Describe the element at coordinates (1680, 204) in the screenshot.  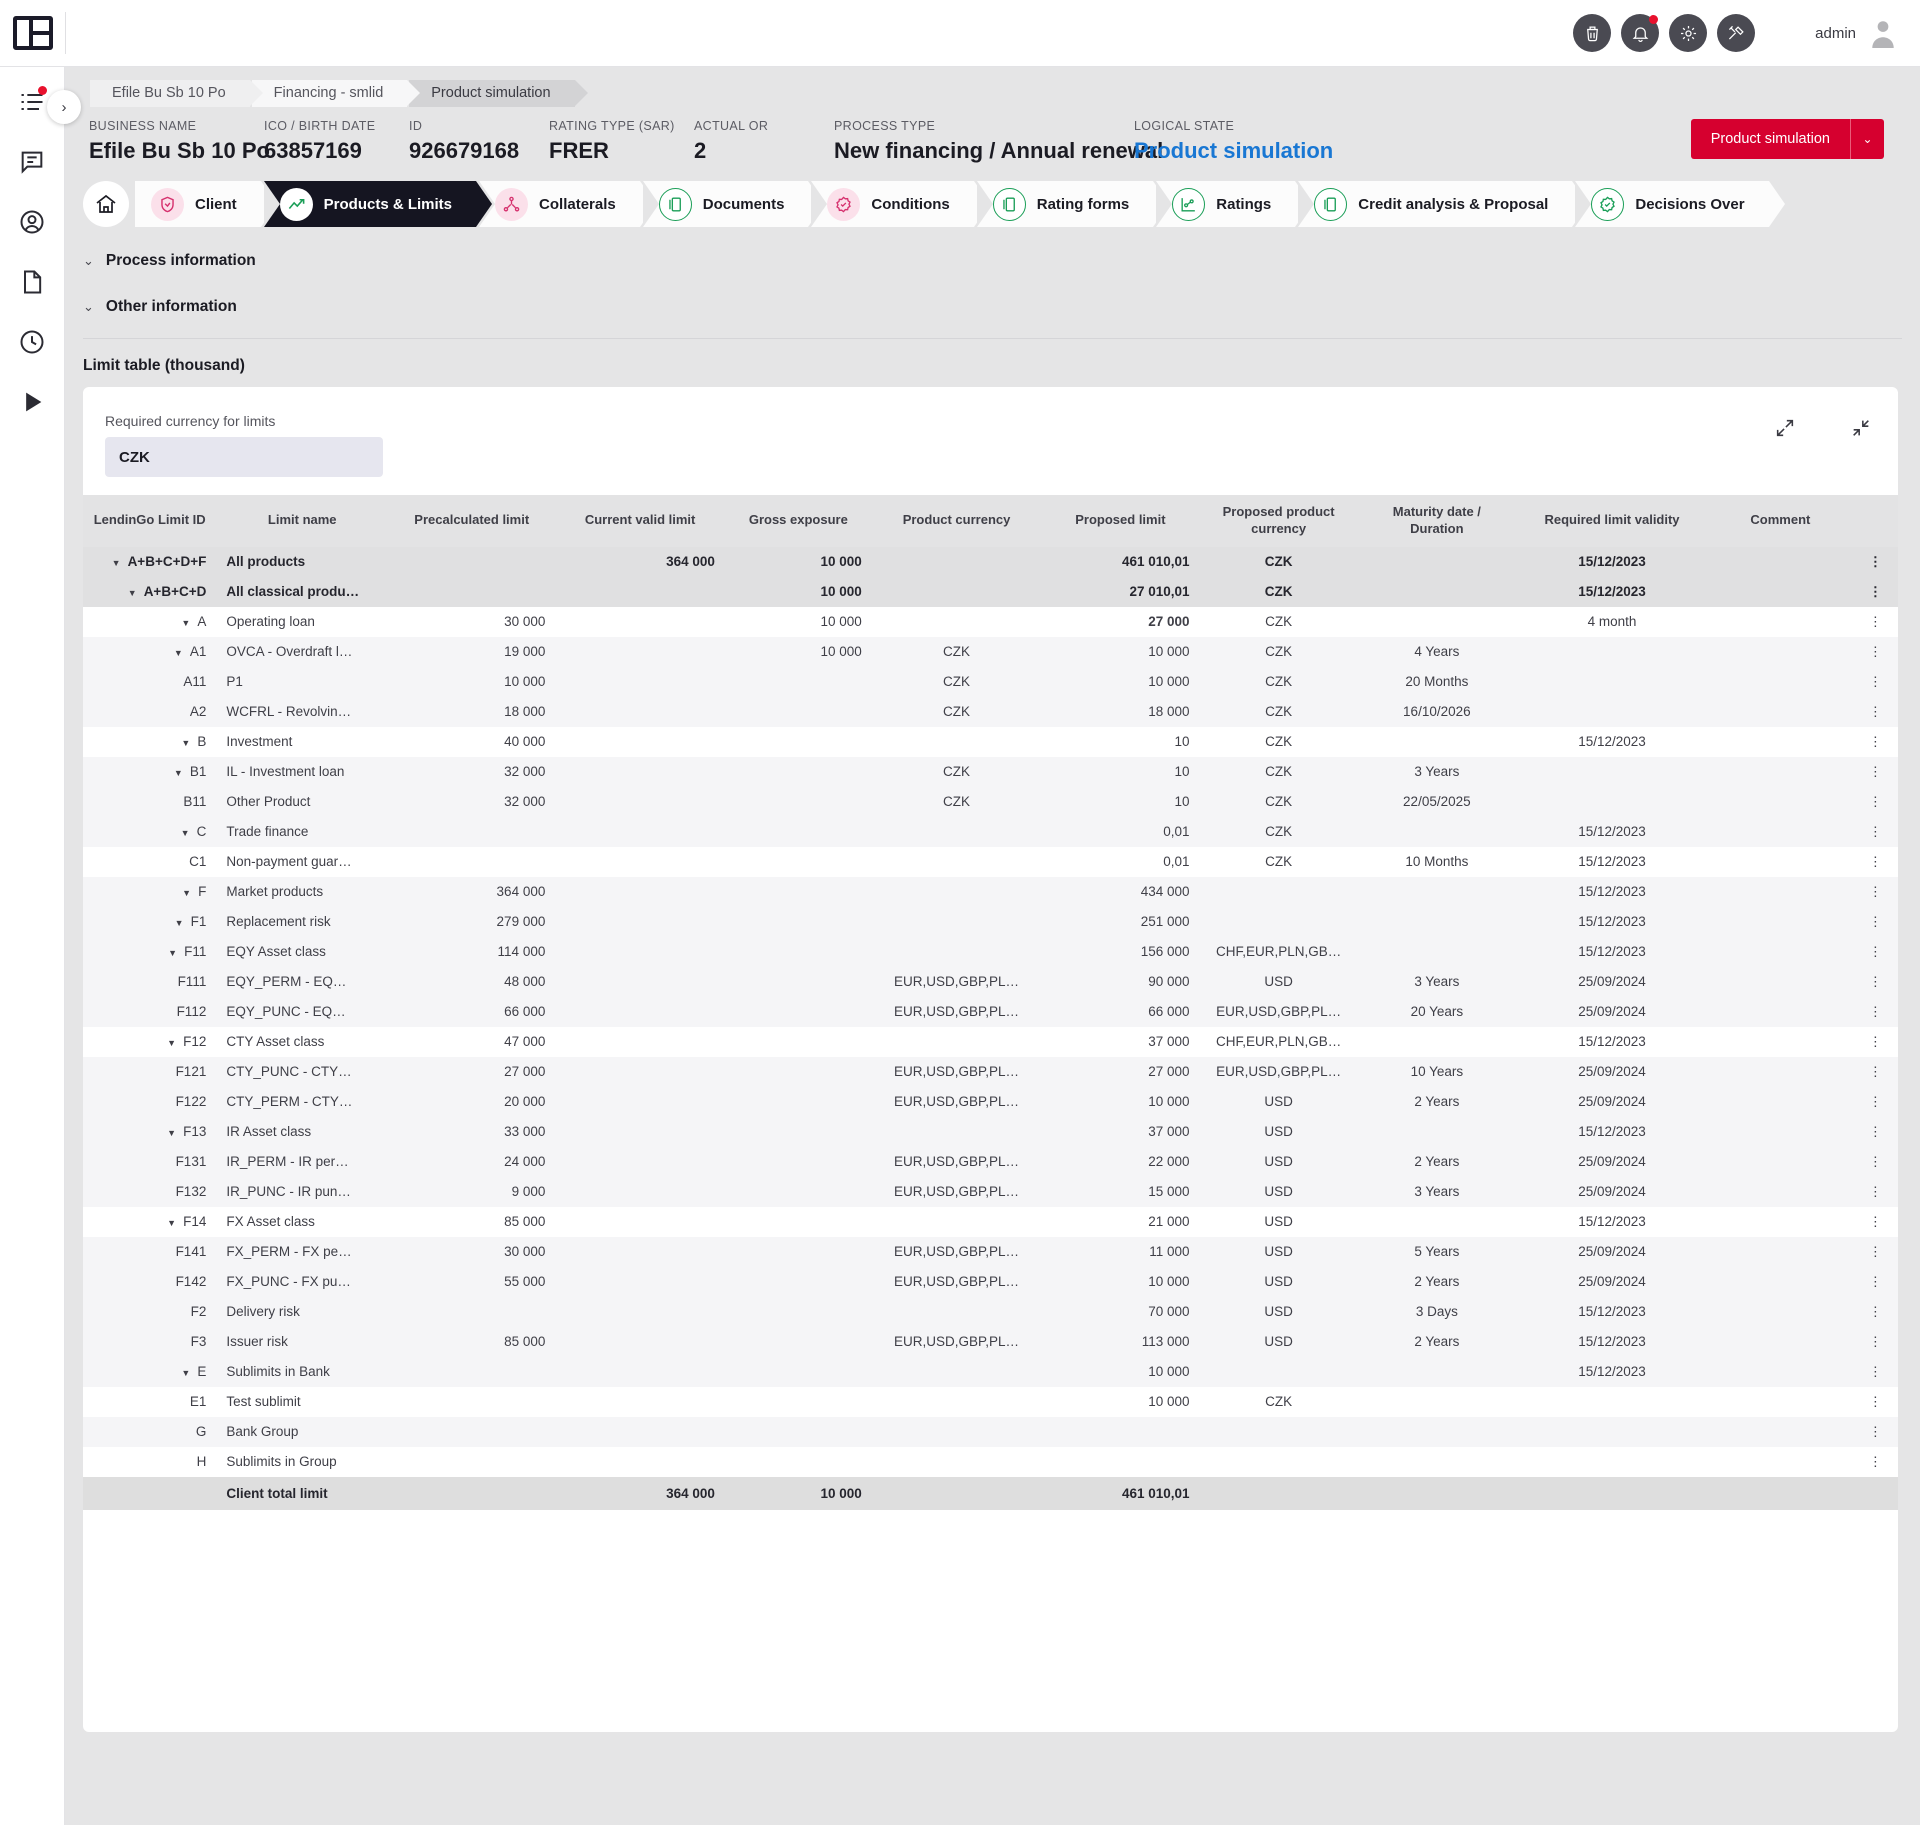
I see `step-decisions-over: Decisions Over` at that location.